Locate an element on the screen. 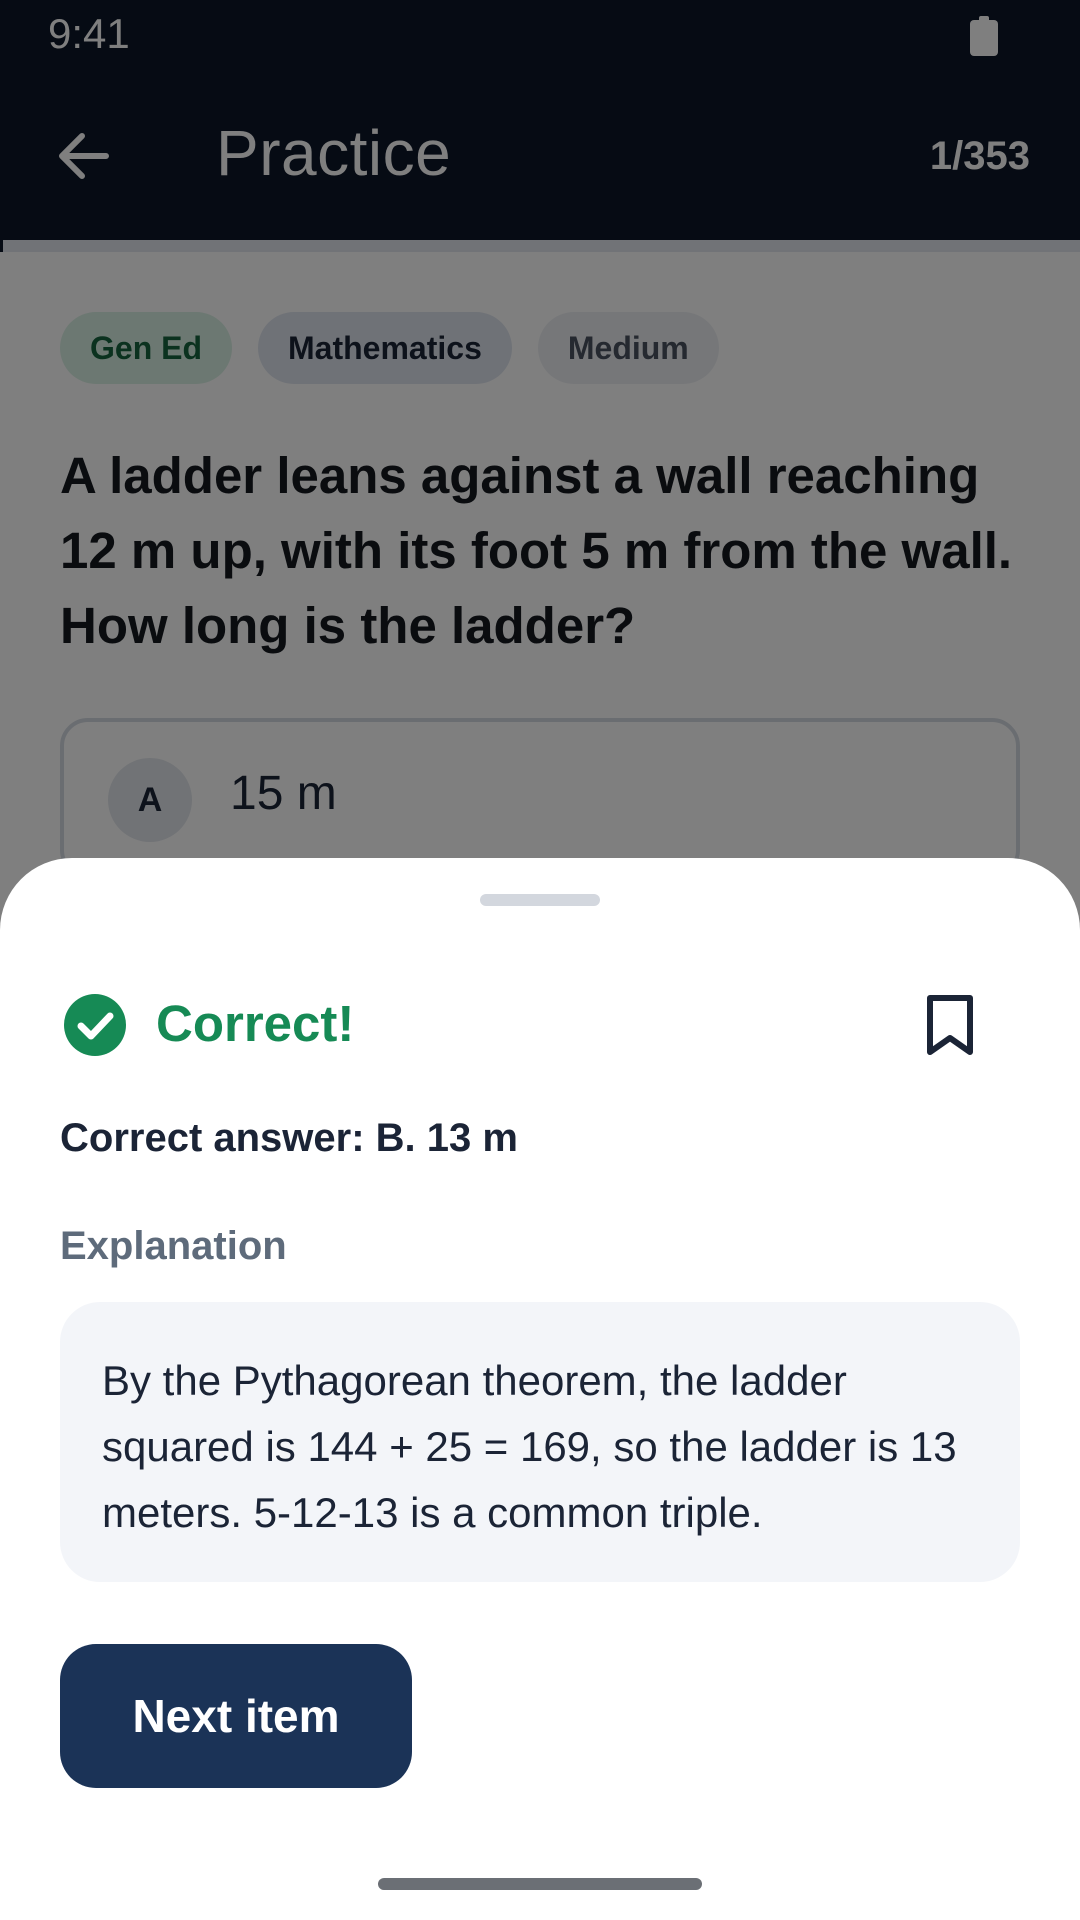 The image size is (1080, 1920). next-item-button: Next item is located at coordinates (236, 1716).